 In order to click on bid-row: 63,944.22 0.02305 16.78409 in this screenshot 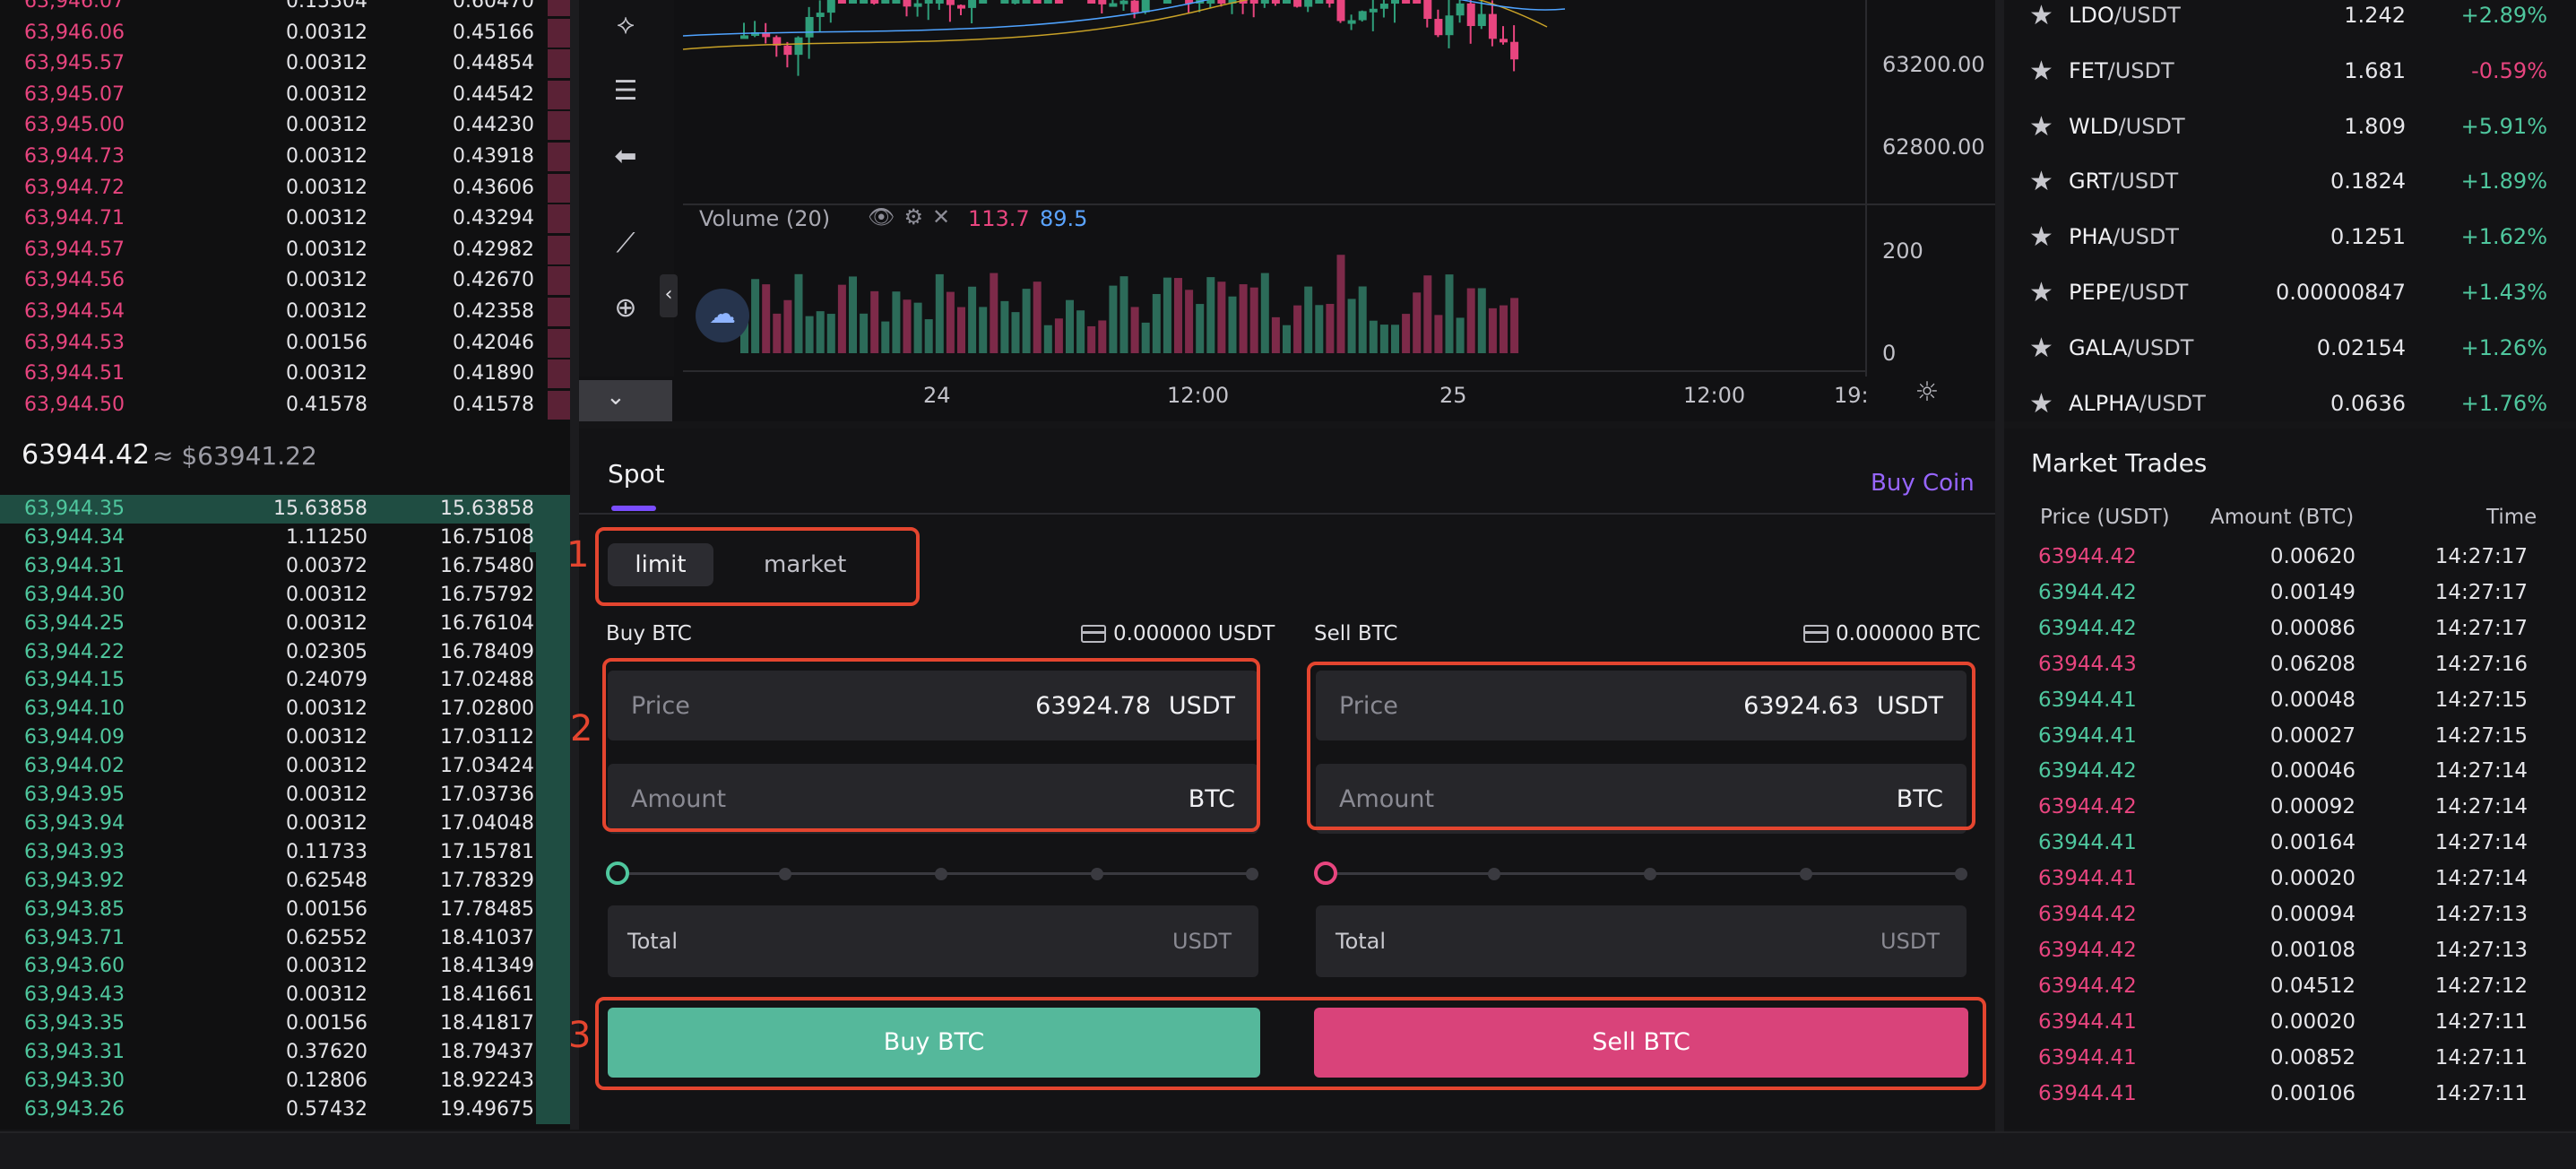, I will do `click(285, 652)`.